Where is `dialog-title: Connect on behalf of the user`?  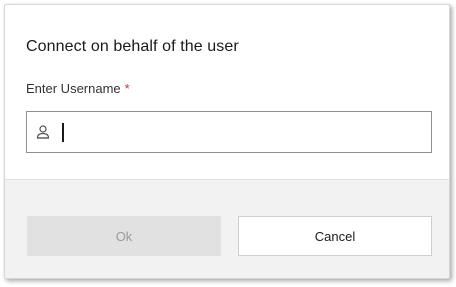
dialog-title: Connect on behalf of the user is located at coordinates (132, 46).